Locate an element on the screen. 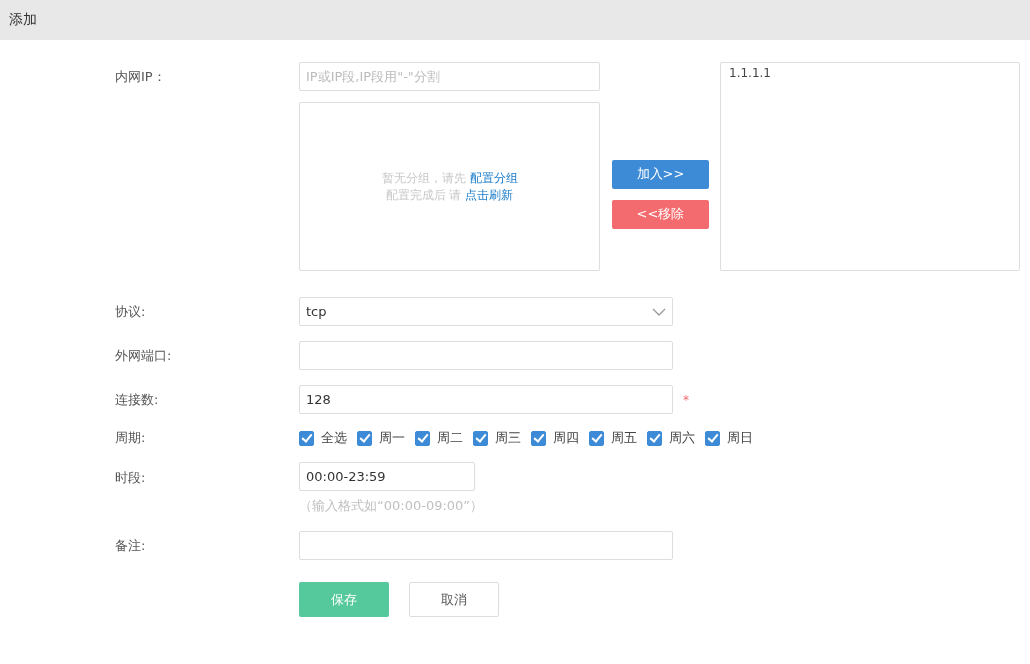 This screenshot has width=1030, height=664. port-input is located at coordinates (486, 355).